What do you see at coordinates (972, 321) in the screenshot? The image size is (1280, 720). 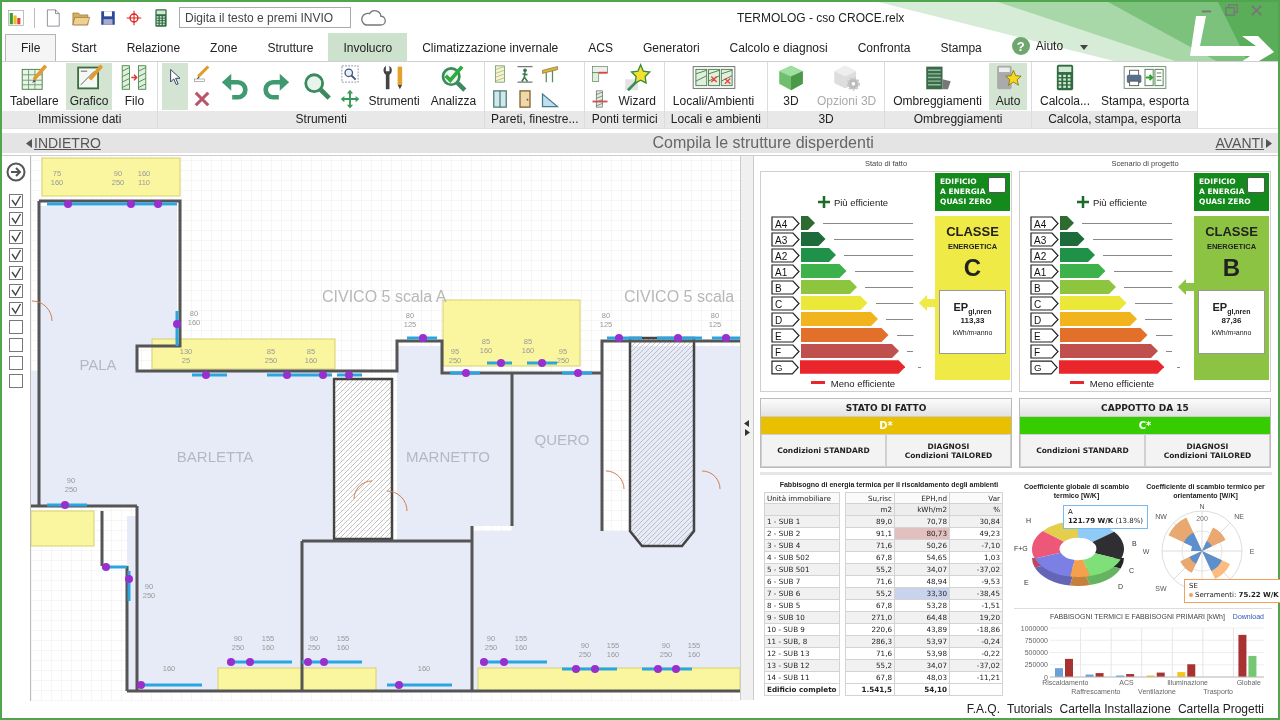 I see `ep-value: 113,33` at bounding box center [972, 321].